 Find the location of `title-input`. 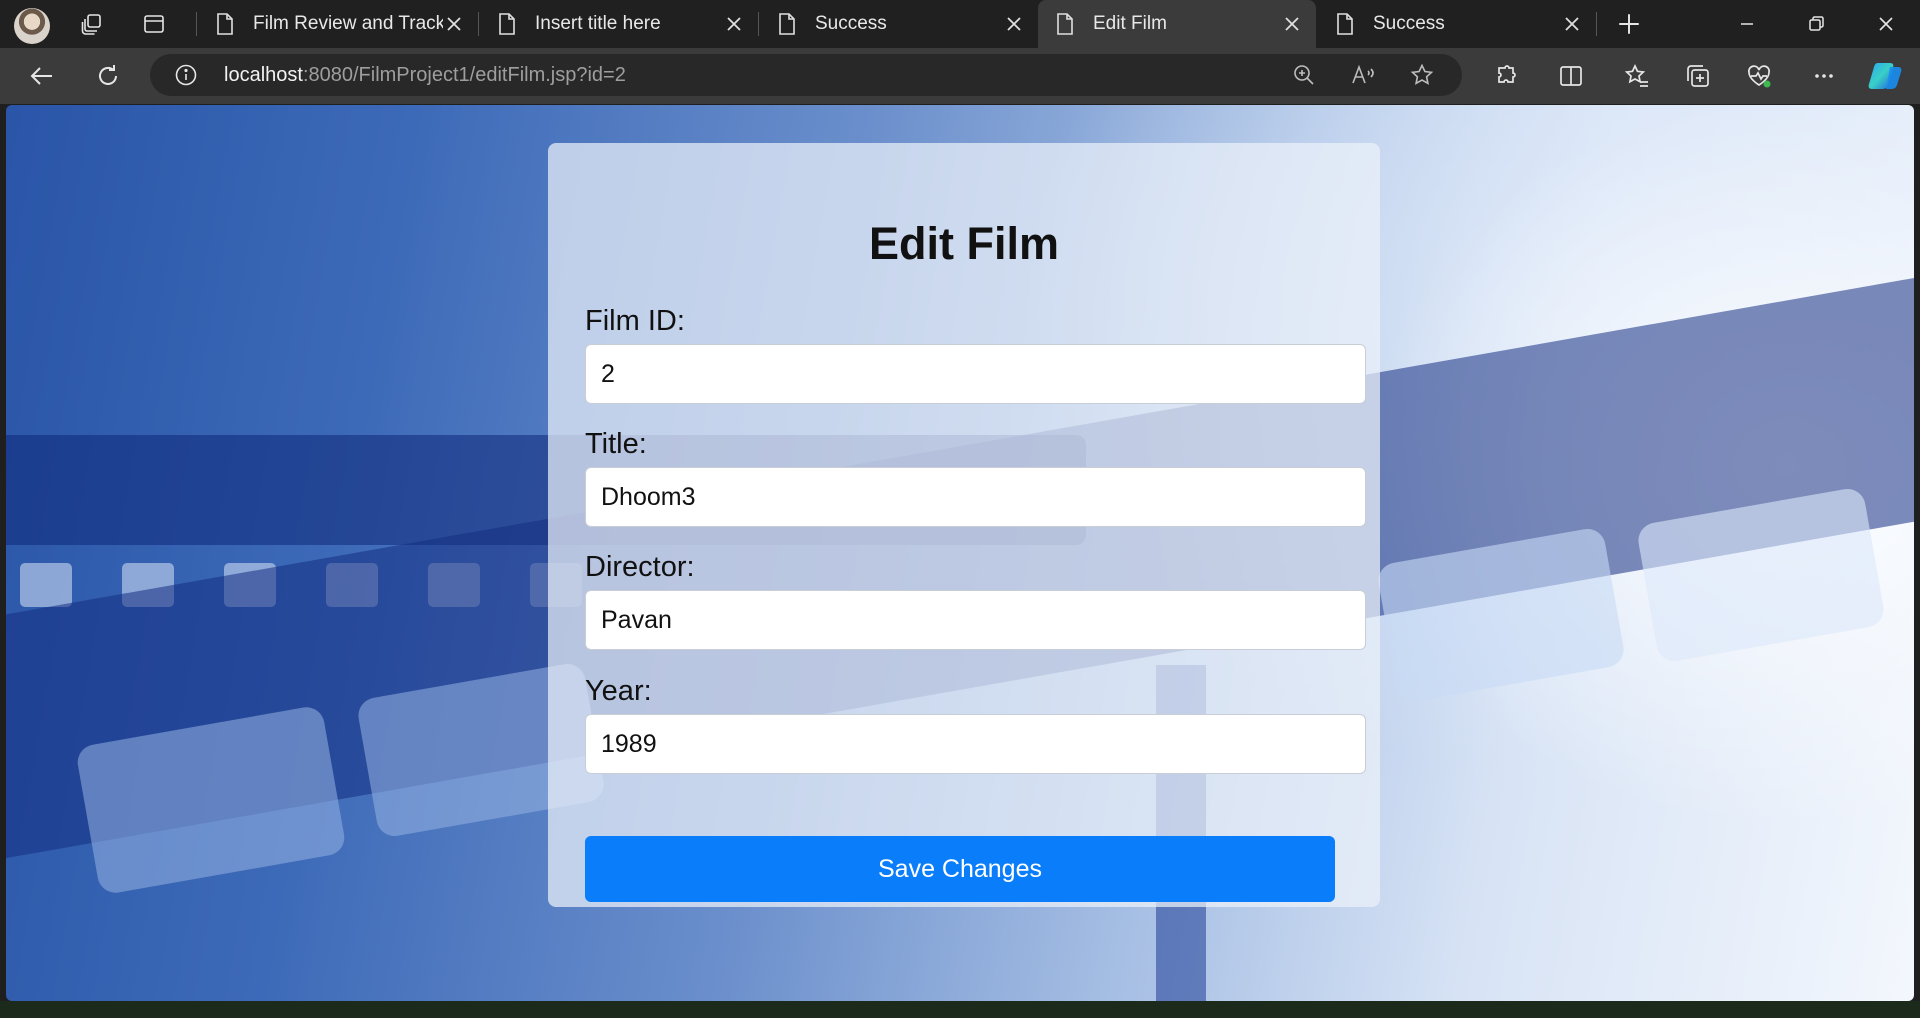

title-input is located at coordinates (975, 497).